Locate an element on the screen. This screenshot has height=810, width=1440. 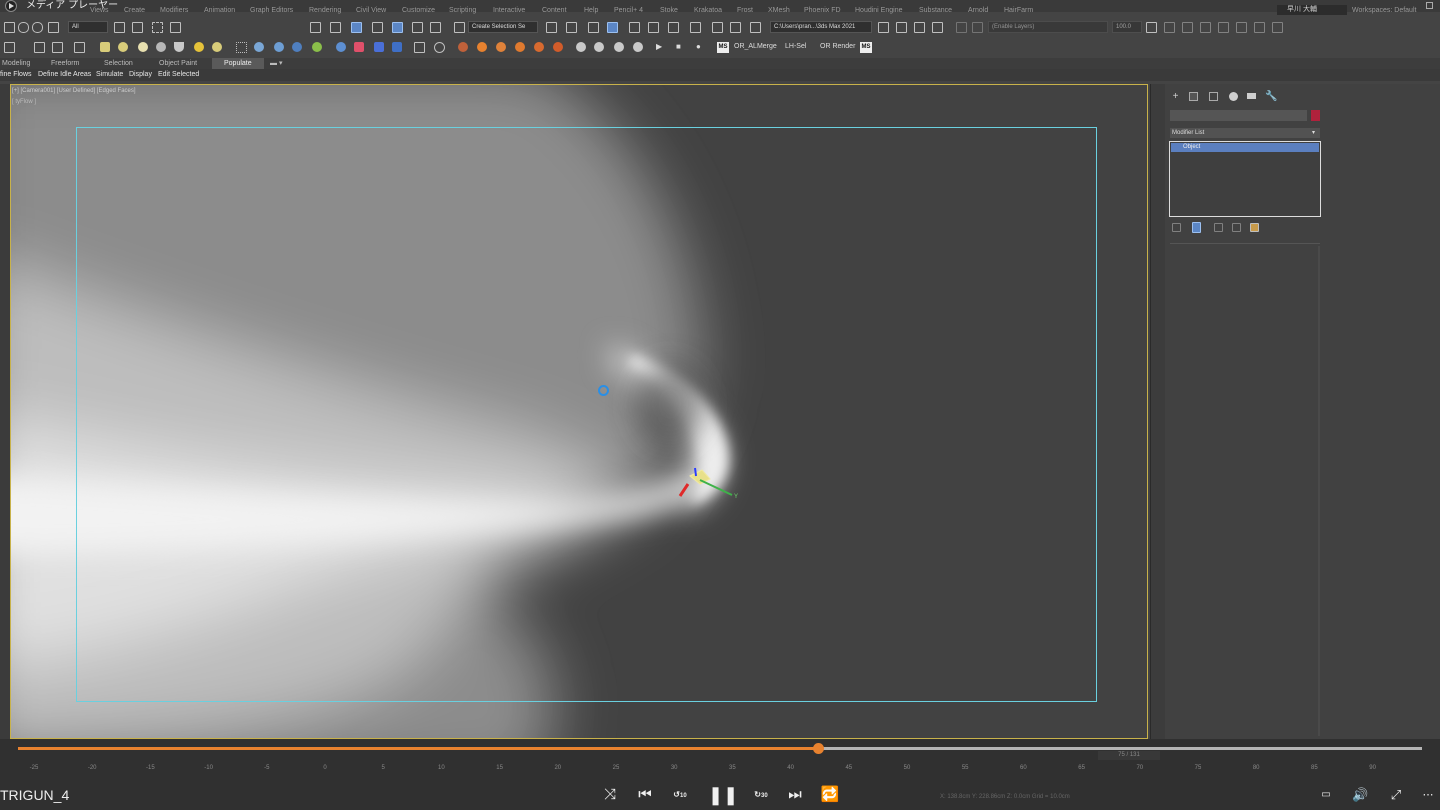
orange-ring-icon is located at coordinates (558, 47).